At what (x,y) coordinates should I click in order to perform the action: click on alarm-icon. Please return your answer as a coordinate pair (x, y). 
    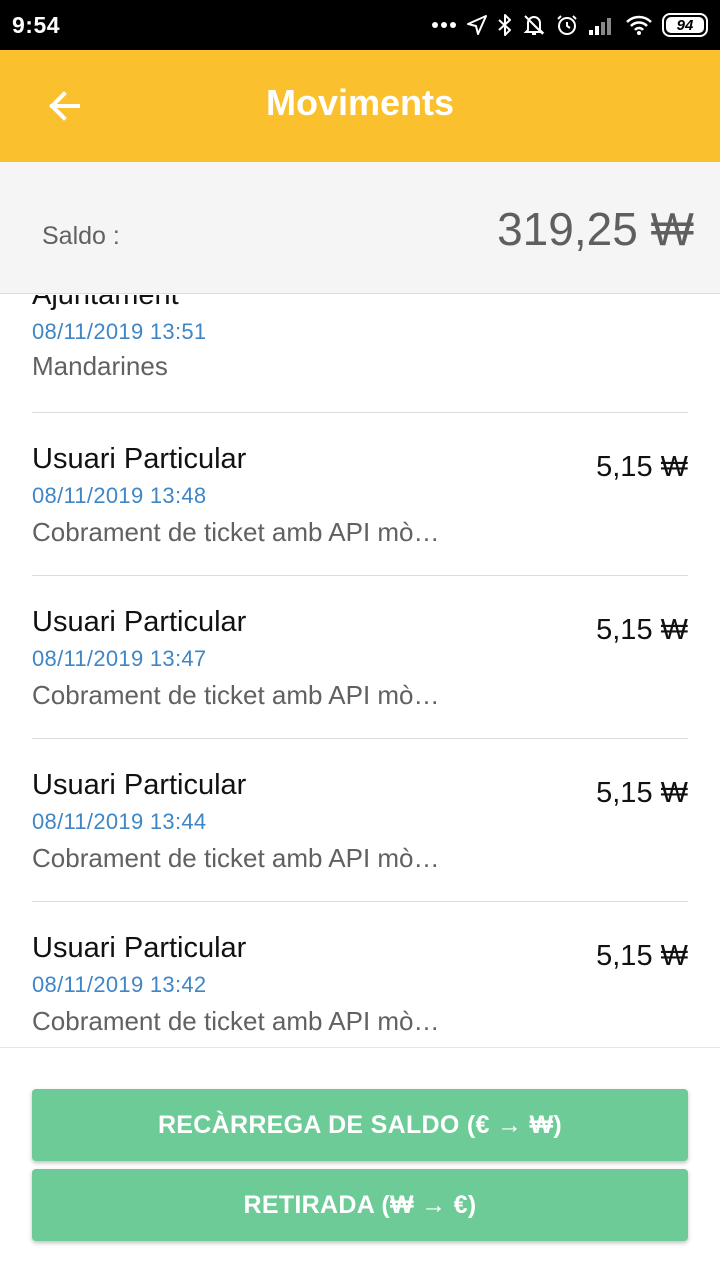
    Looking at the image, I should click on (567, 25).